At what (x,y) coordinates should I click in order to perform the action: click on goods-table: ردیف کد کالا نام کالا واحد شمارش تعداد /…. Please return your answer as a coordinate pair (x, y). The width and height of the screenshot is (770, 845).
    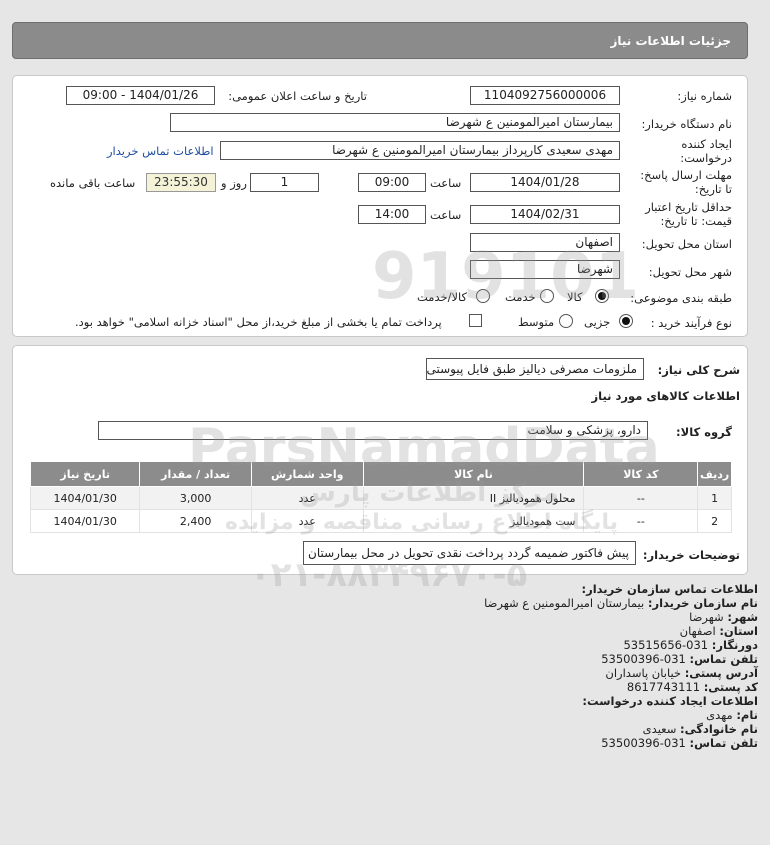
    Looking at the image, I should click on (380, 497).